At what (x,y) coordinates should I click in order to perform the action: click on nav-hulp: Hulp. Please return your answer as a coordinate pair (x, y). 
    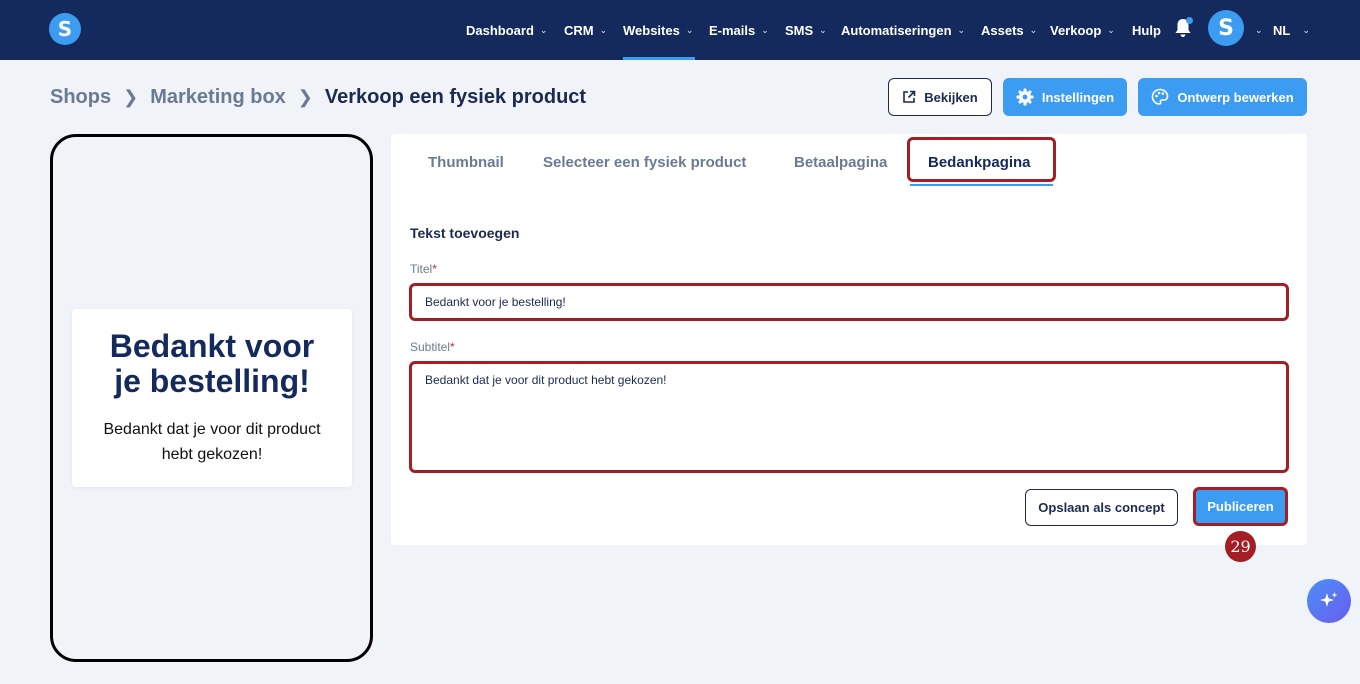
    Looking at the image, I should click on (1146, 30).